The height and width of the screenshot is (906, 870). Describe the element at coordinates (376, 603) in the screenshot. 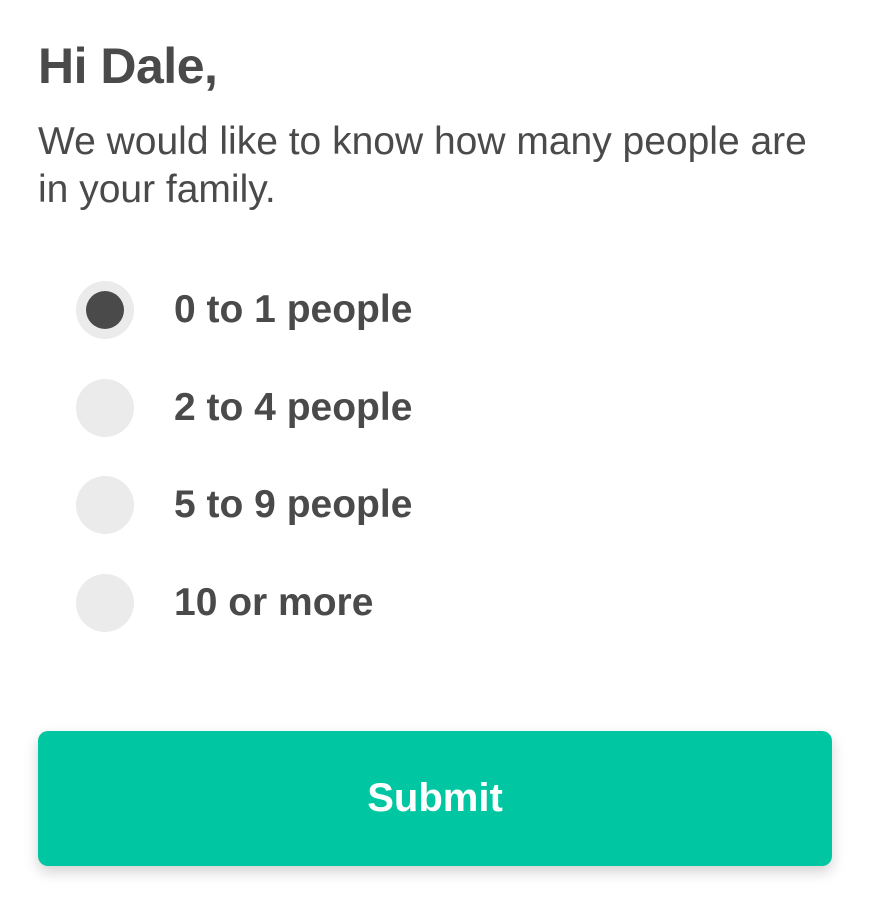

I see `option-10-or-more: 10 or more` at that location.